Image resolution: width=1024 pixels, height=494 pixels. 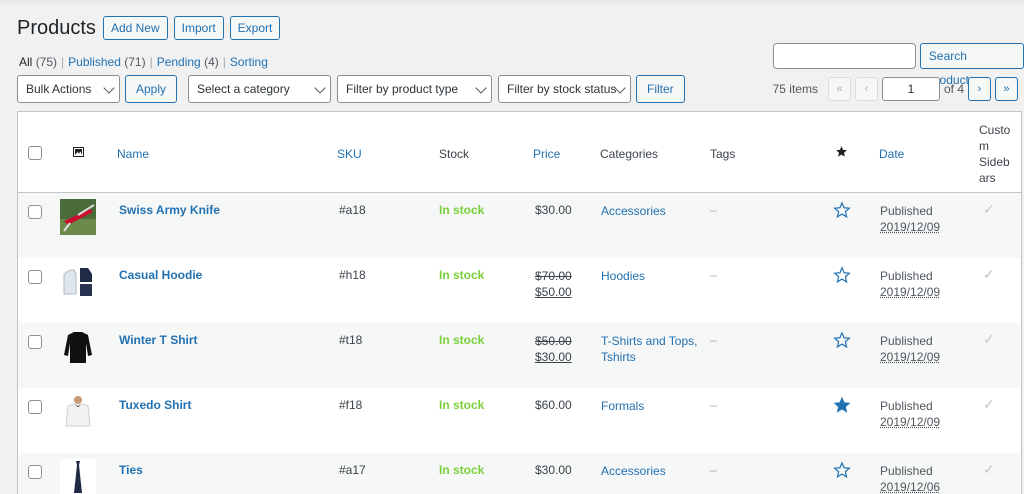 I want to click on star-icon, so click(x=841, y=153).